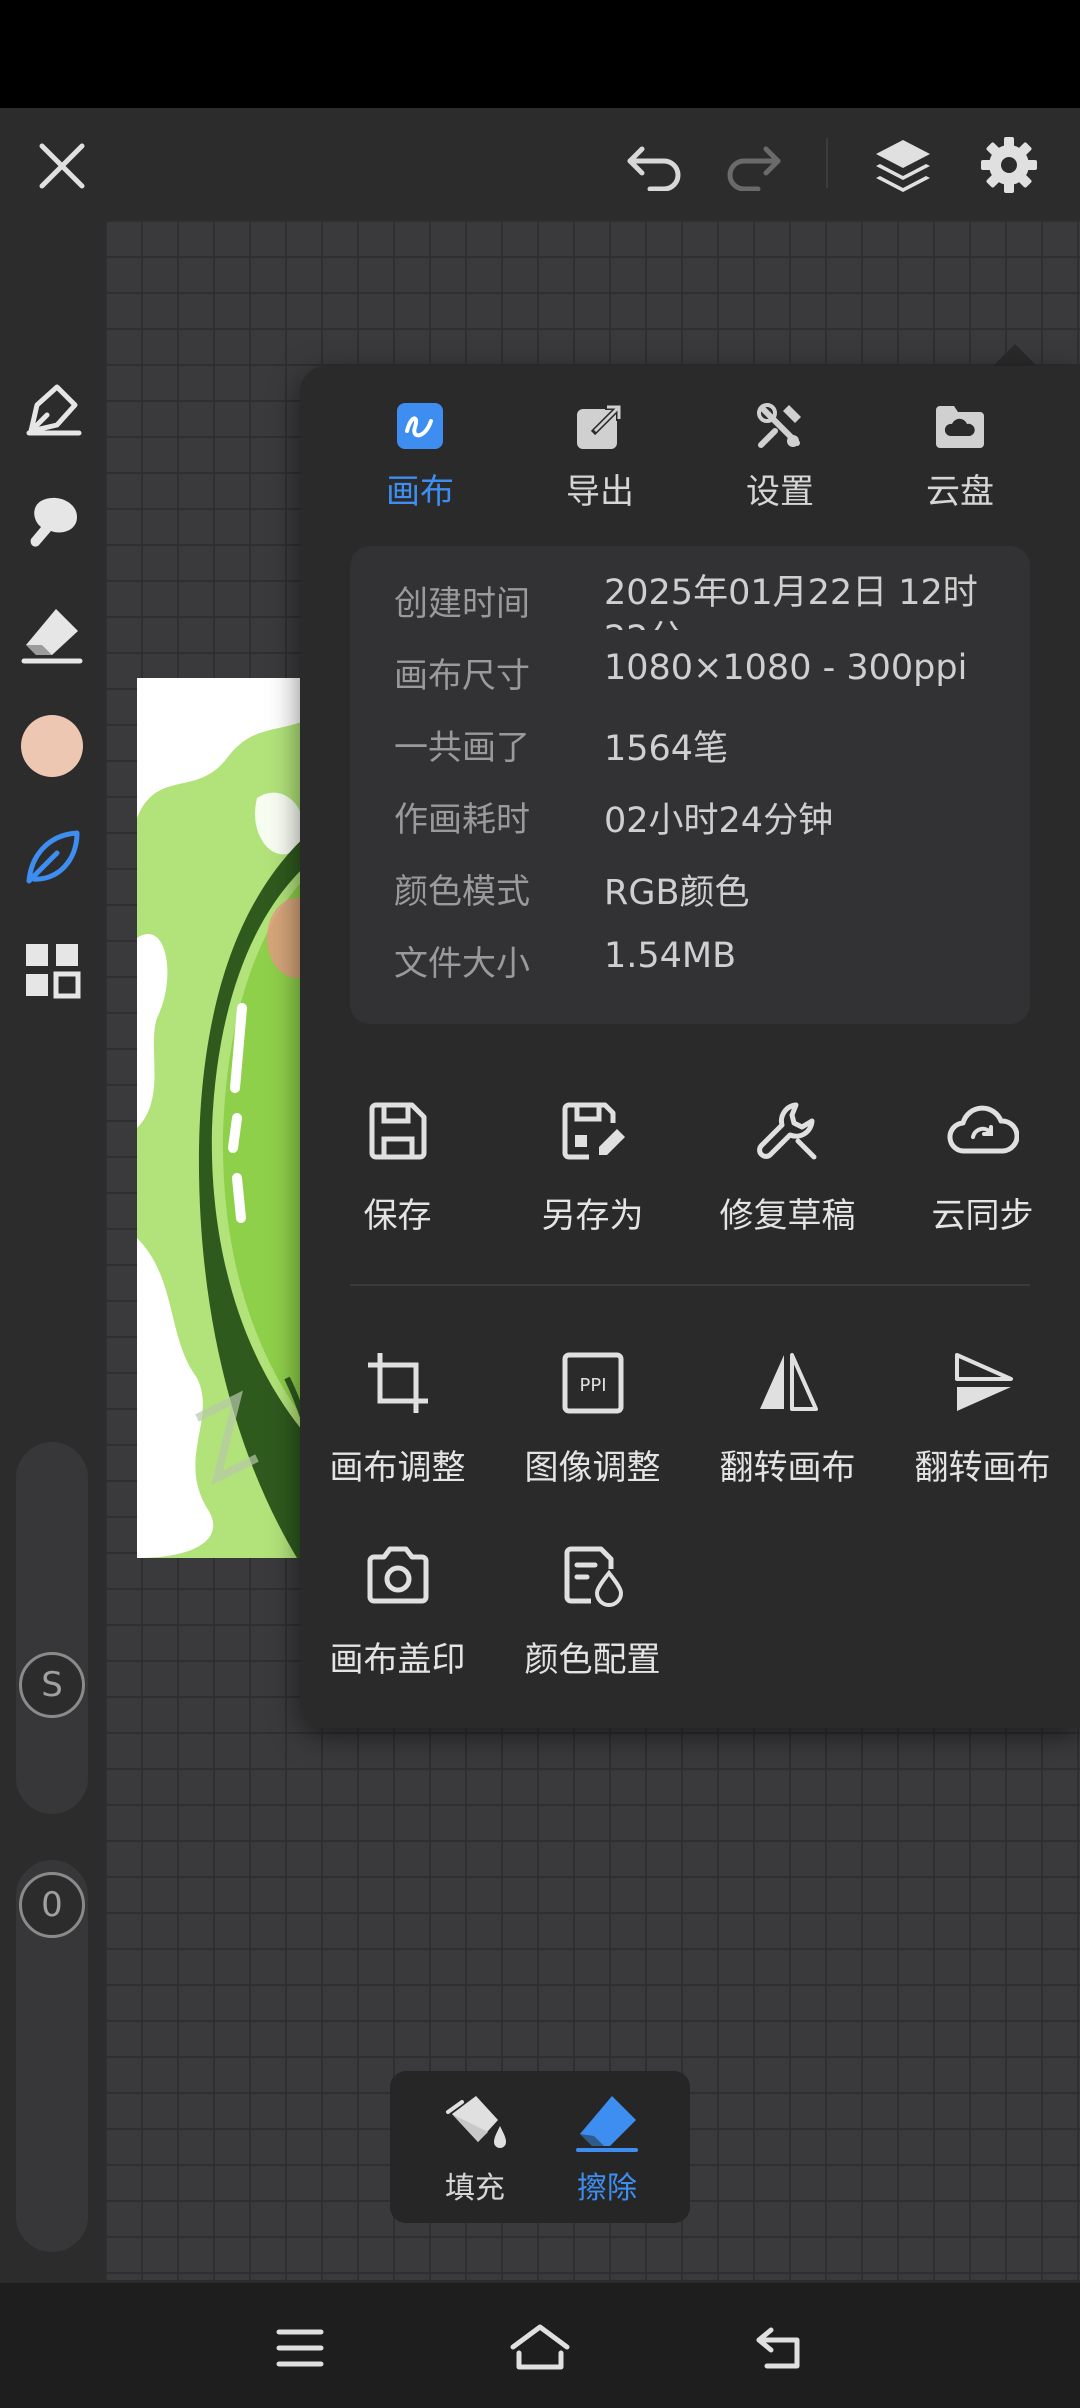  I want to click on size-knob: S, so click(52, 1685).